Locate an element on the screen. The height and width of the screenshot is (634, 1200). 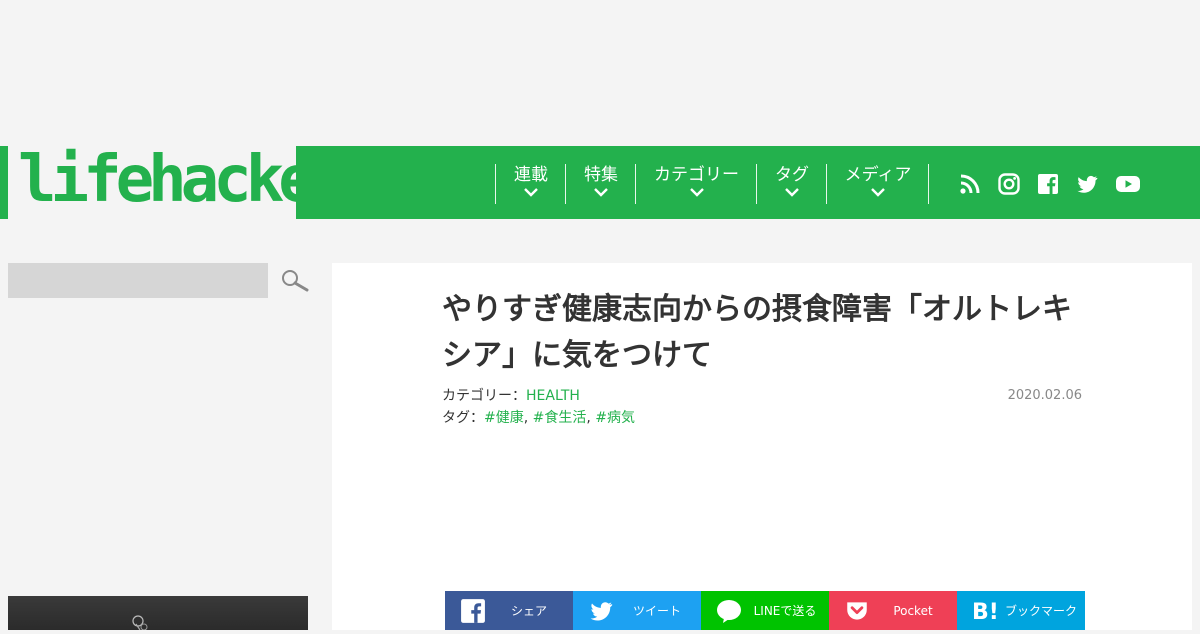
share-buttons: シェア ツイート LINEで送る Pocket B! ブックマーク is located at coordinates (765, 610).